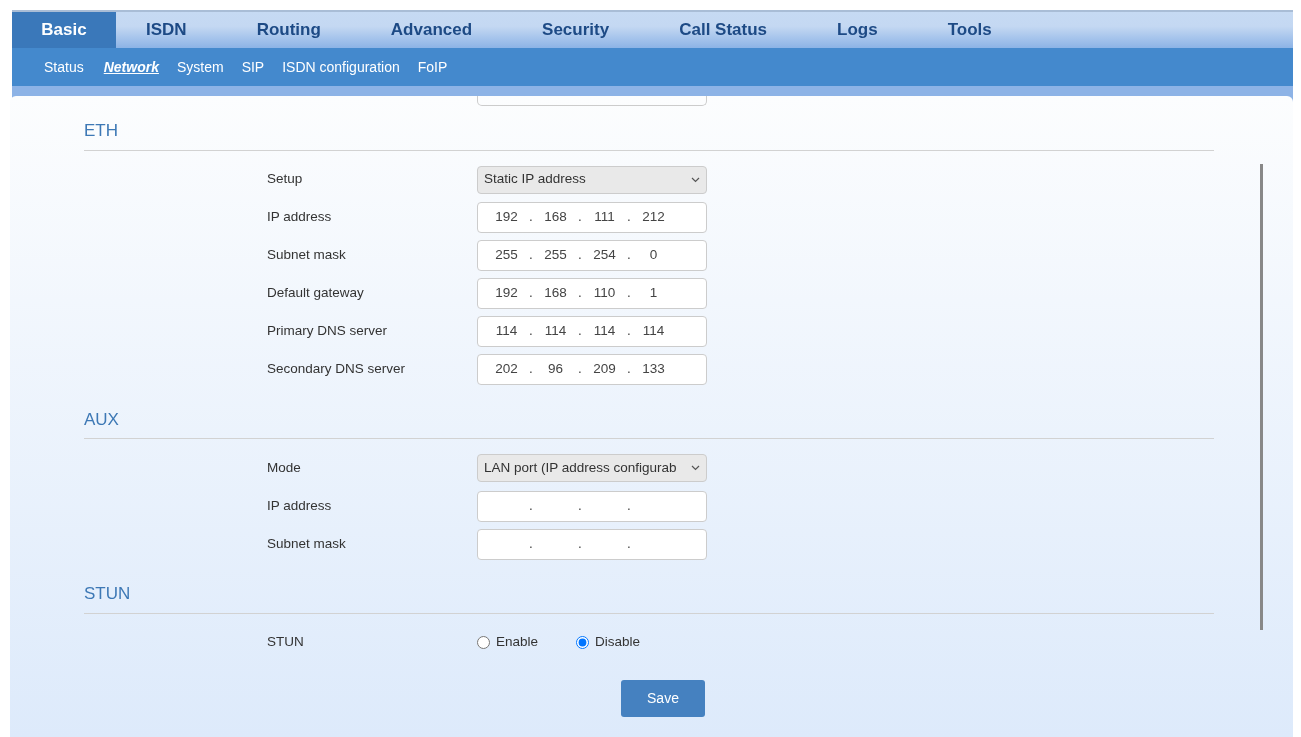  What do you see at coordinates (969, 30) in the screenshot?
I see `main-tab: Tools` at bounding box center [969, 30].